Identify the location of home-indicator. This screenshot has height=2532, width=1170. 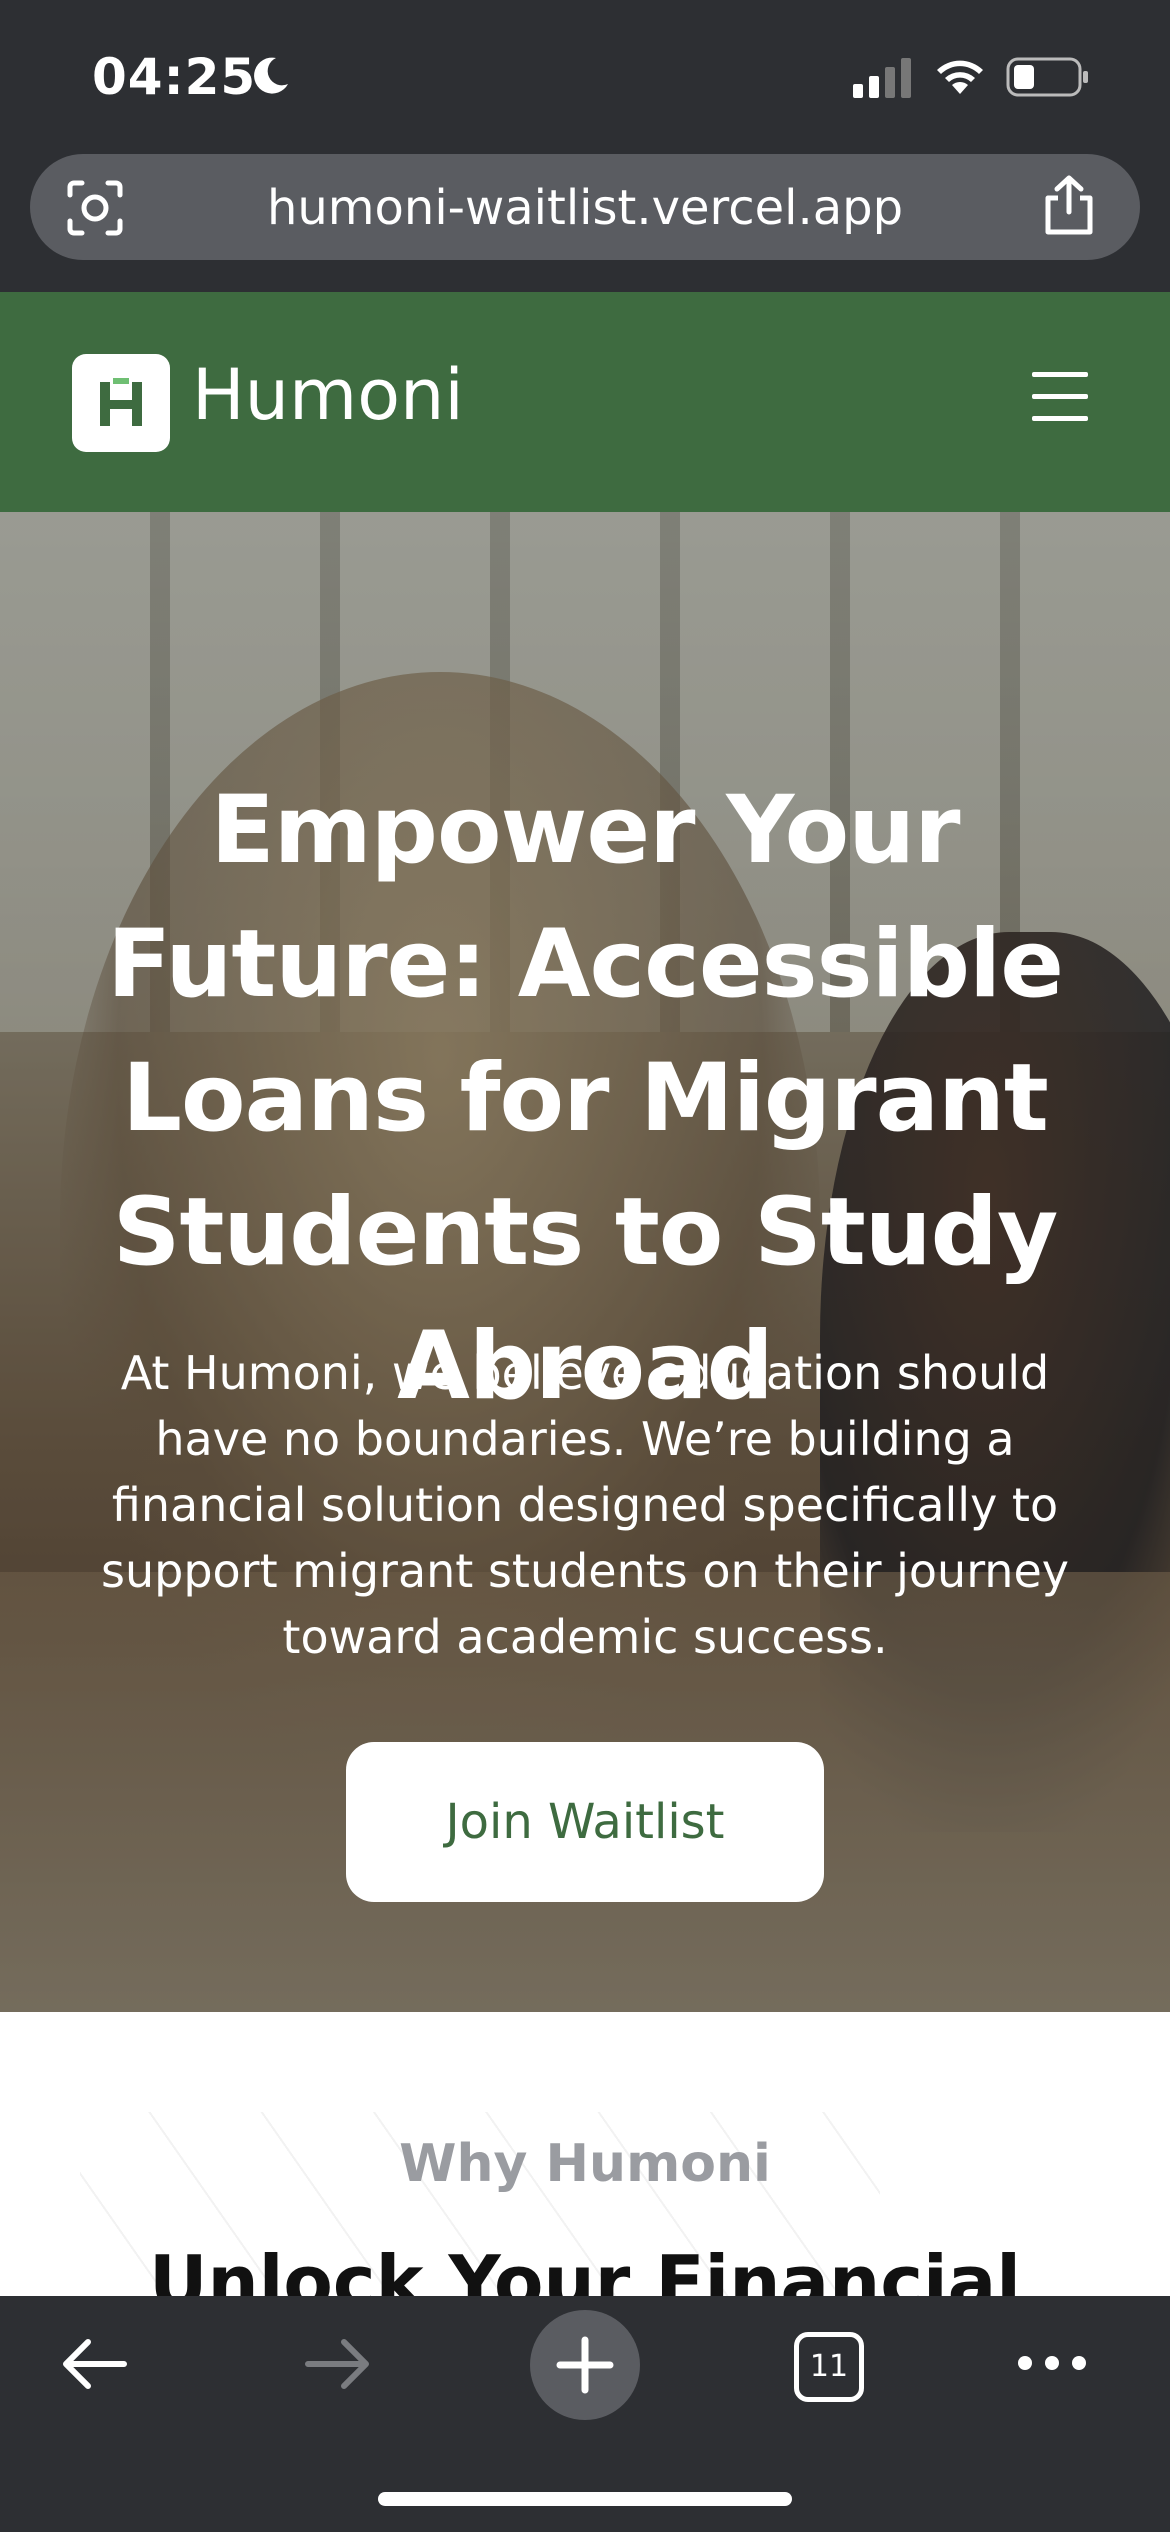
(585, 2499).